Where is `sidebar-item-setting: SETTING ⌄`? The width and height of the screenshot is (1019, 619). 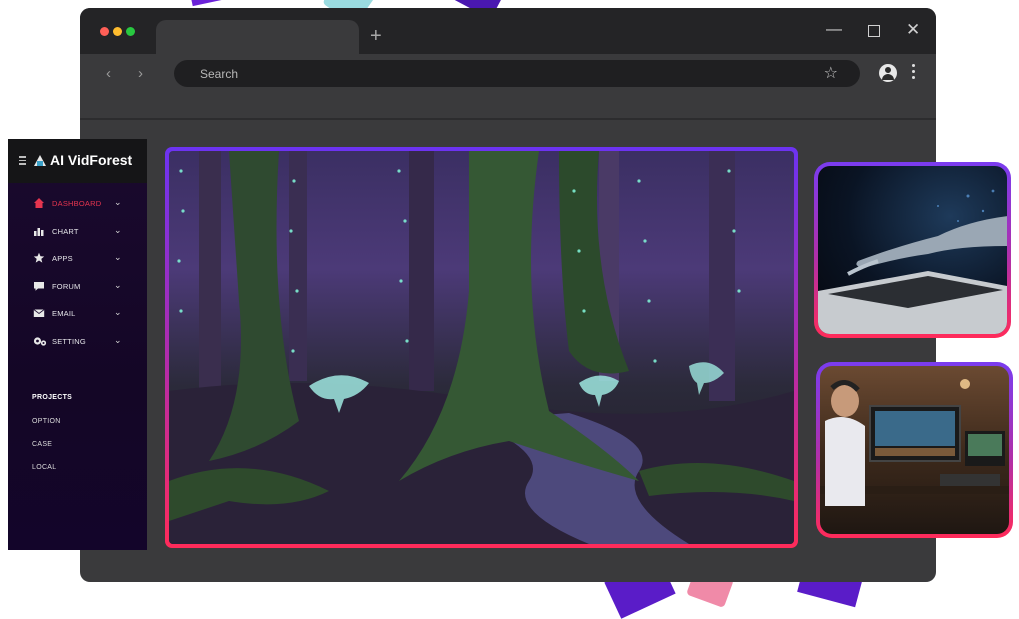
sidebar-item-setting: SETTING ⌄ is located at coordinates (77, 343).